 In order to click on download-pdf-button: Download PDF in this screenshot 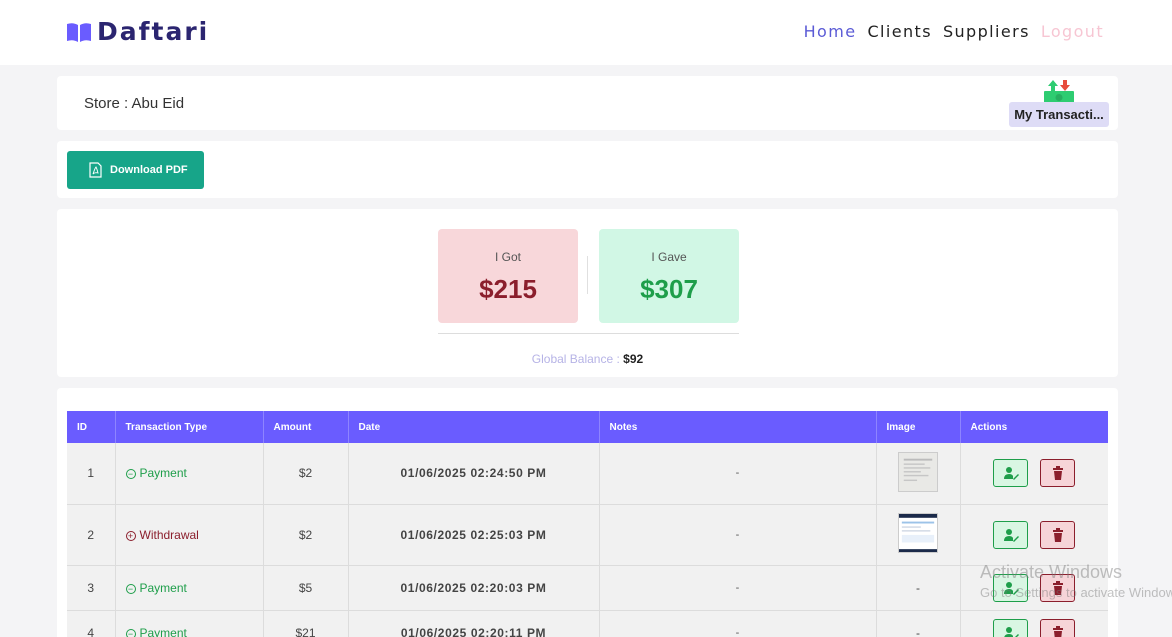, I will do `click(135, 170)`.